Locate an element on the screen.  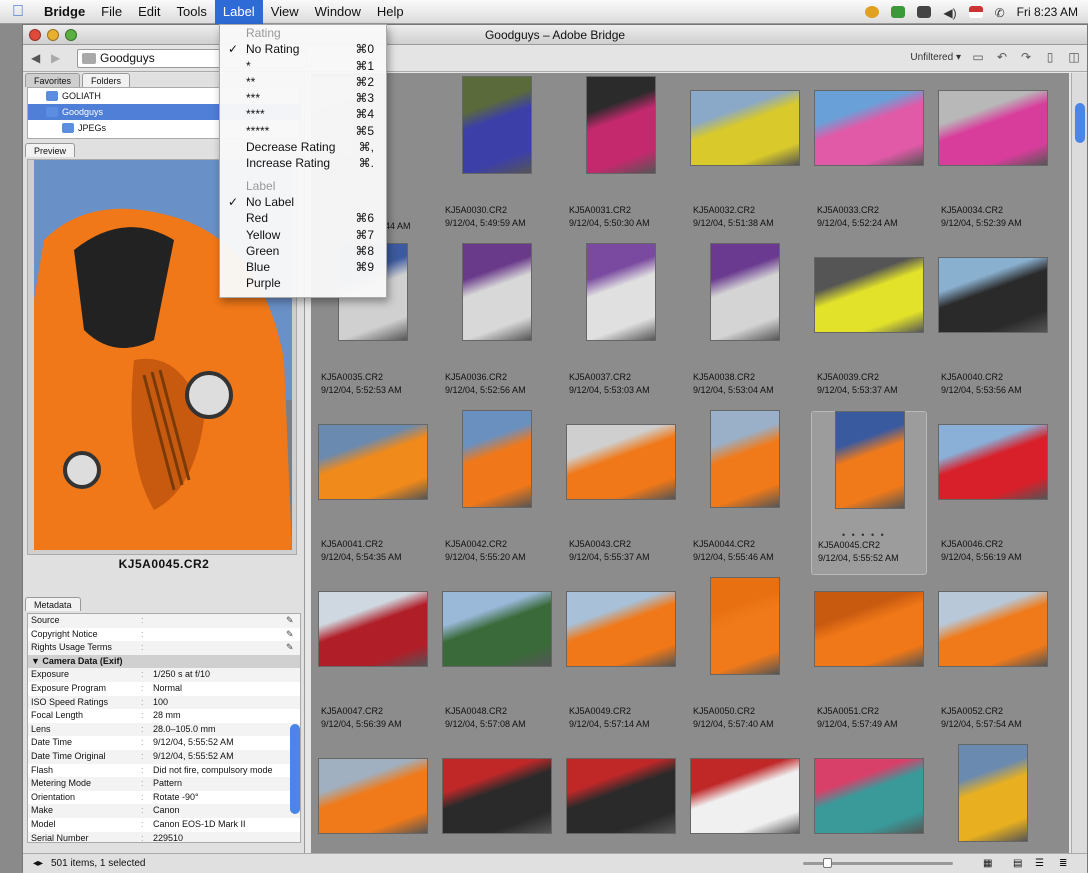
content-scrollbar is located at coordinates (1079, 463).